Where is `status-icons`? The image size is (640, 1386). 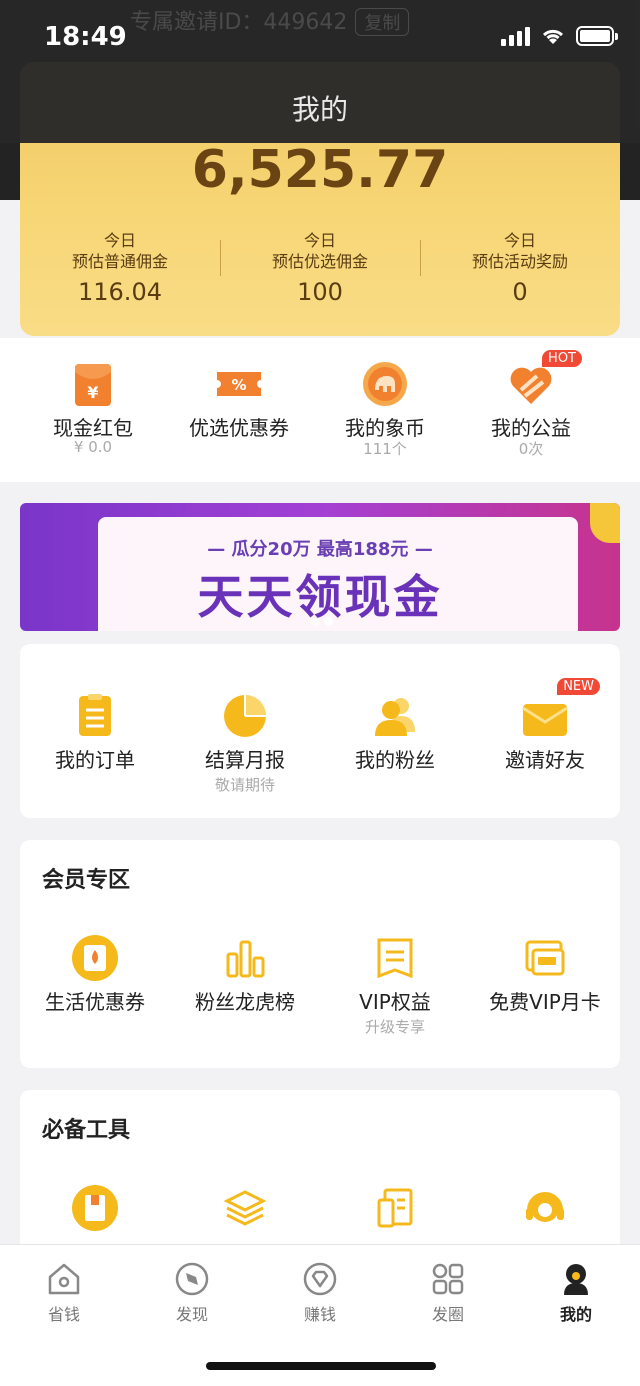 status-icons is located at coordinates (559, 36).